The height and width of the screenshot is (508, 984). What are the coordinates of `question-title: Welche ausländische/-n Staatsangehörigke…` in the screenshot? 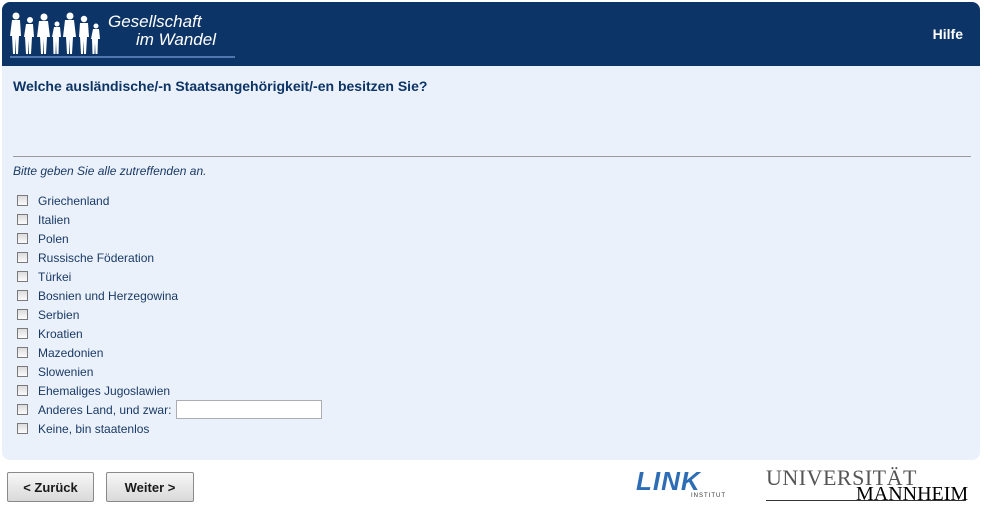 It's located at (220, 86).